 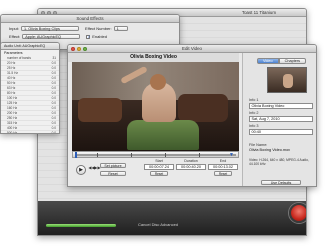 I want to click on toast-bottom-bar: Cancel Disc Advanced, so click(x=172, y=218).